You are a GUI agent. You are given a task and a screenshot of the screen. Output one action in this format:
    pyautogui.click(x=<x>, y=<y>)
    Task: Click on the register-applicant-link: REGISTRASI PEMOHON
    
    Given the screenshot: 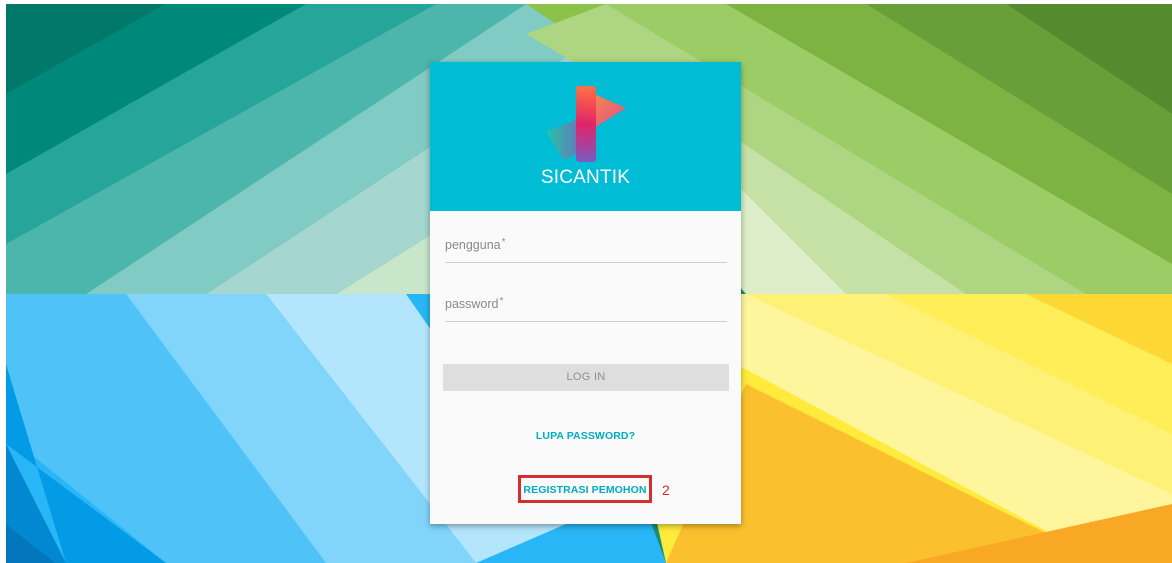 What is the action you would take?
    pyautogui.click(x=585, y=490)
    